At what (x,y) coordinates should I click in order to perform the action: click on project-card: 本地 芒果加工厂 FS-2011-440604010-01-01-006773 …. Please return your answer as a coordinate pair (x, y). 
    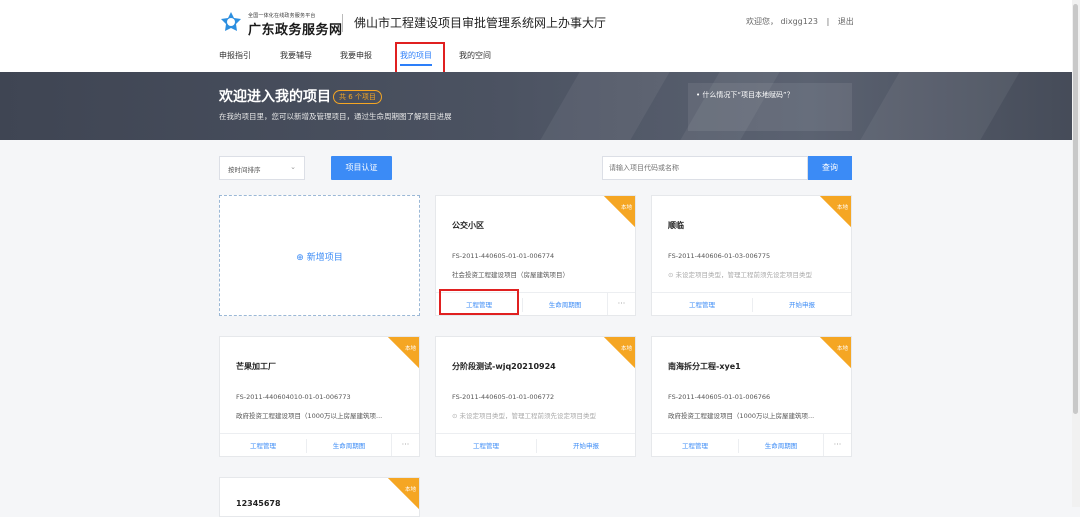
    Looking at the image, I should click on (319, 396).